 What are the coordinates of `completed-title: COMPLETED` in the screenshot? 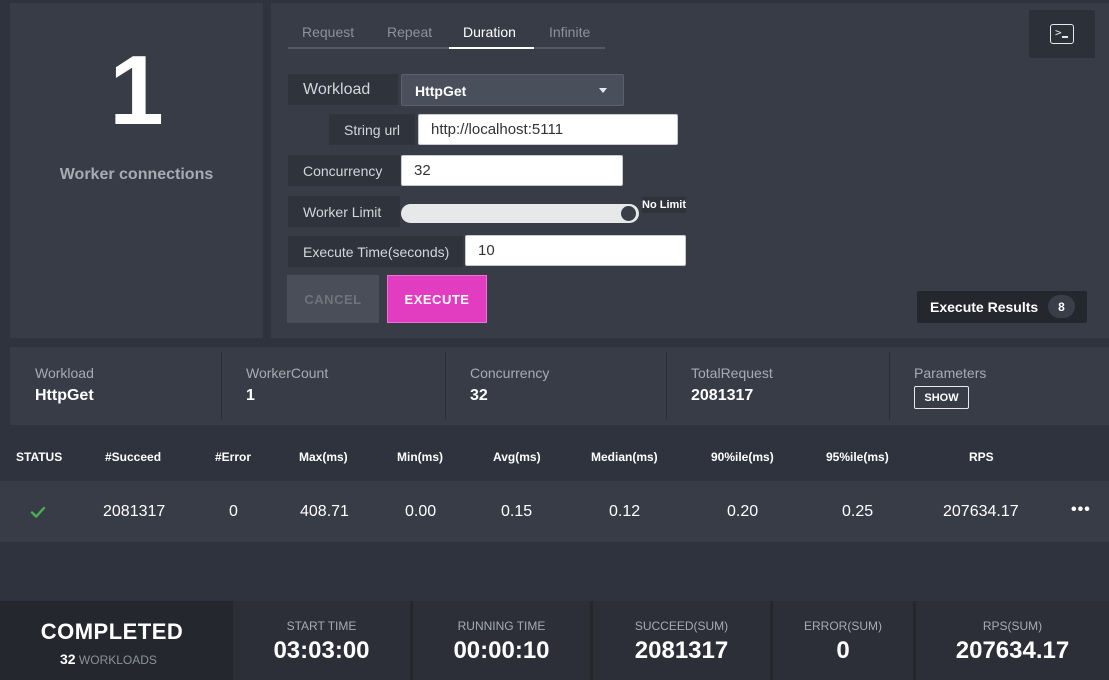 It's located at (112, 631).